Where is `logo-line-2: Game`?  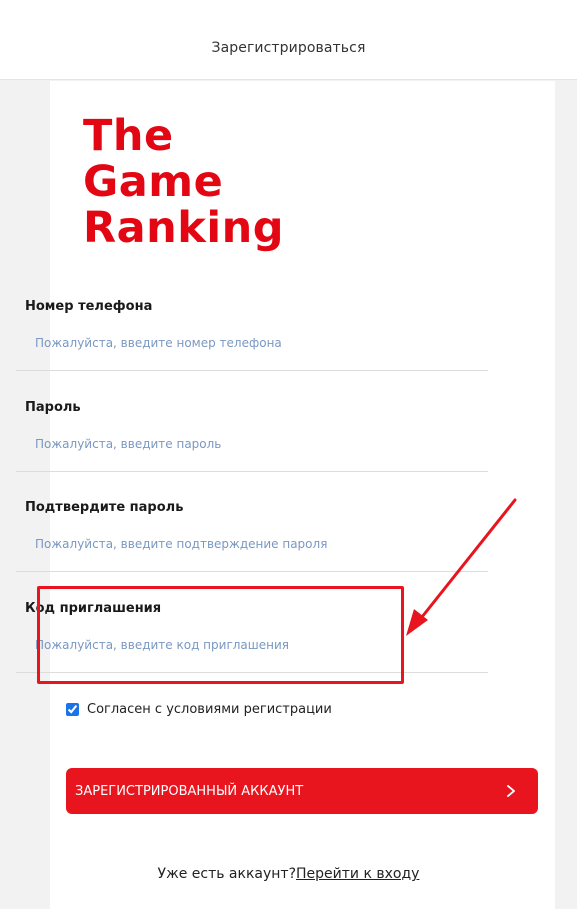
logo-line-2: Game is located at coordinates (153, 182).